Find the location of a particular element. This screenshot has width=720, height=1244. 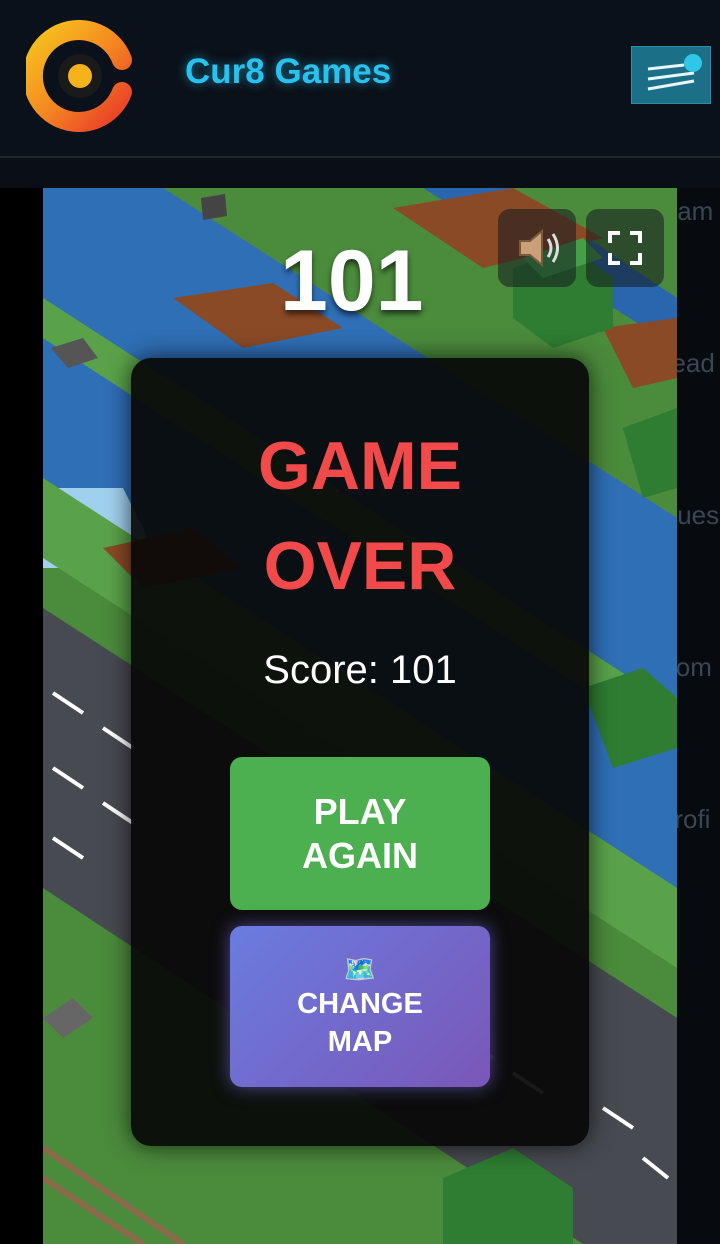

speaker-icon is located at coordinates (539, 248).